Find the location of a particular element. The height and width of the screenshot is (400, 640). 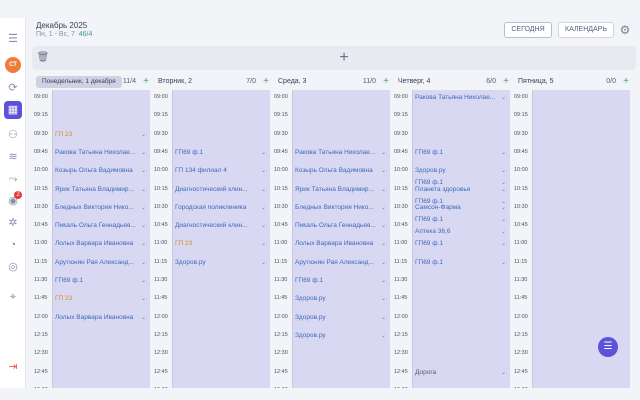

event-item: Городская поликлиника is located at coordinates (217, 208).